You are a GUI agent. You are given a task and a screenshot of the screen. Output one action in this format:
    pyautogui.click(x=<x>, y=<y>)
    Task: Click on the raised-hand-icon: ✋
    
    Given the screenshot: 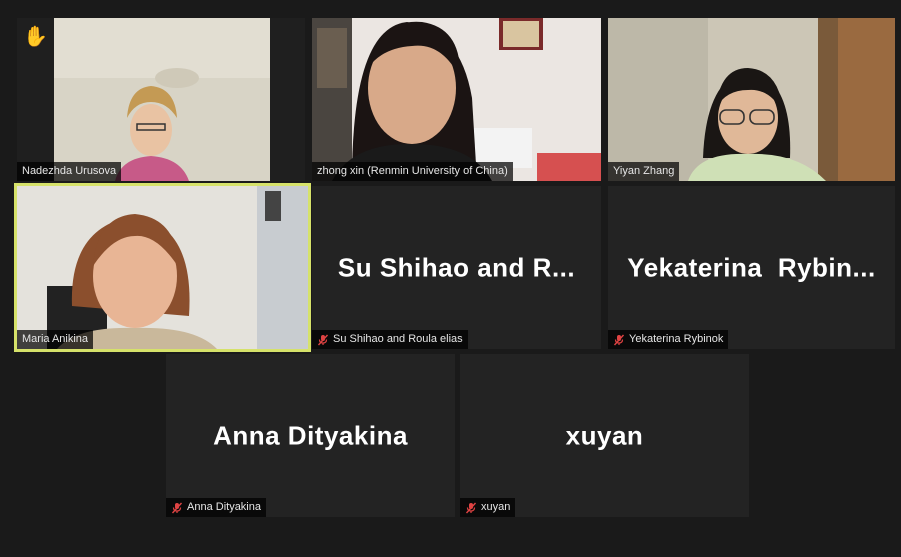 What is the action you would take?
    pyautogui.click(x=35, y=37)
    